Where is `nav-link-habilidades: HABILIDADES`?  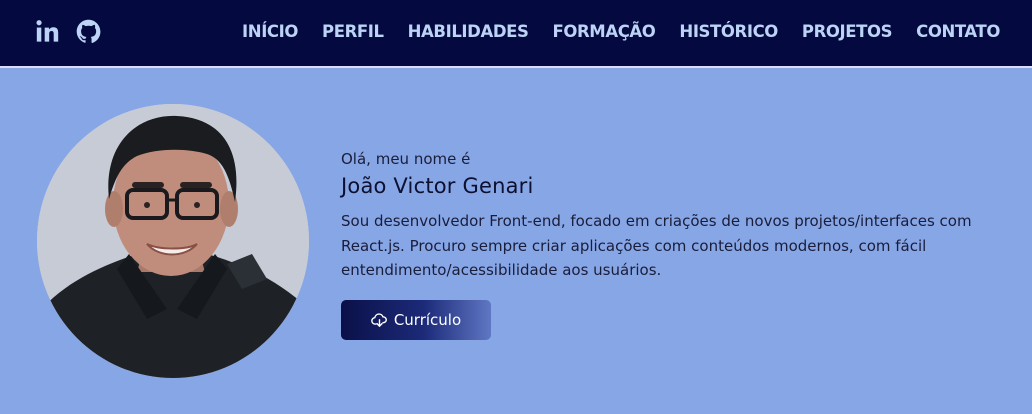
nav-link-habilidades: HABILIDADES is located at coordinates (468, 31).